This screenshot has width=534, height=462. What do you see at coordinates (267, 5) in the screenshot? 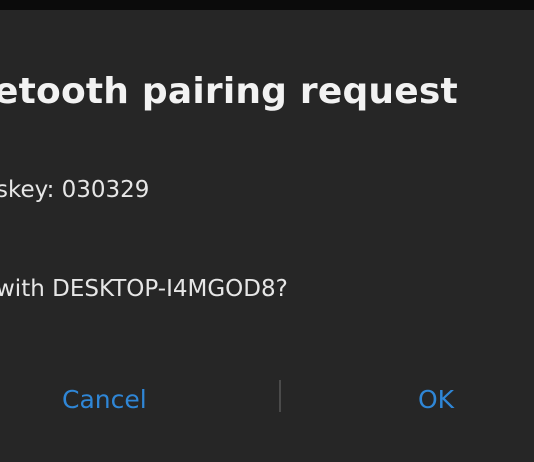
I see `status-bar` at bounding box center [267, 5].